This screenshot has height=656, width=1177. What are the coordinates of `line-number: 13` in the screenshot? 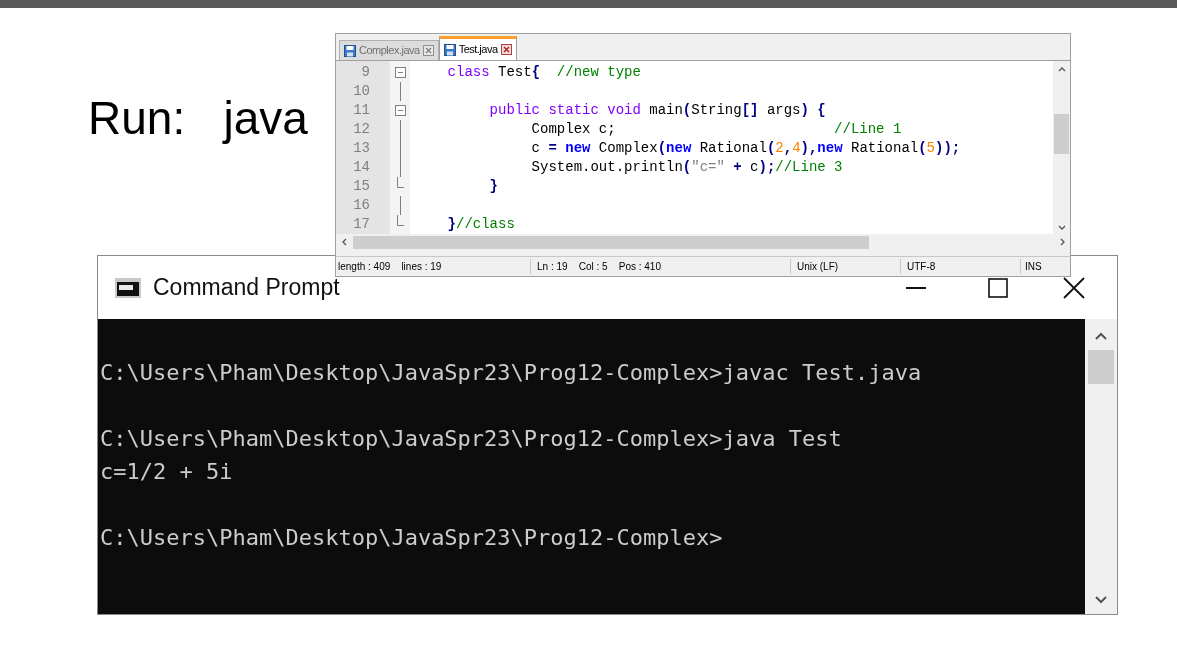 It's located at (361, 148).